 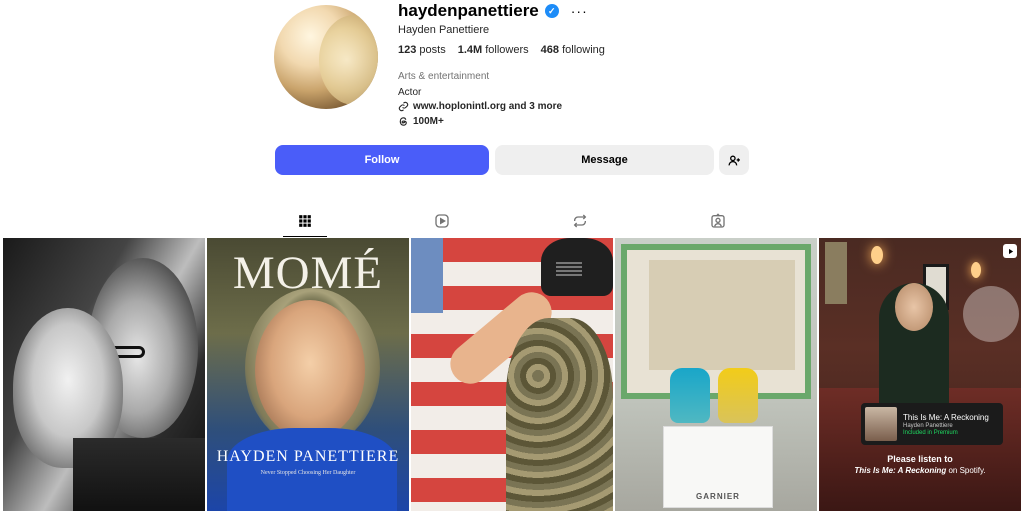 I want to click on profile-category: Arts & entertainment, so click(x=444, y=76).